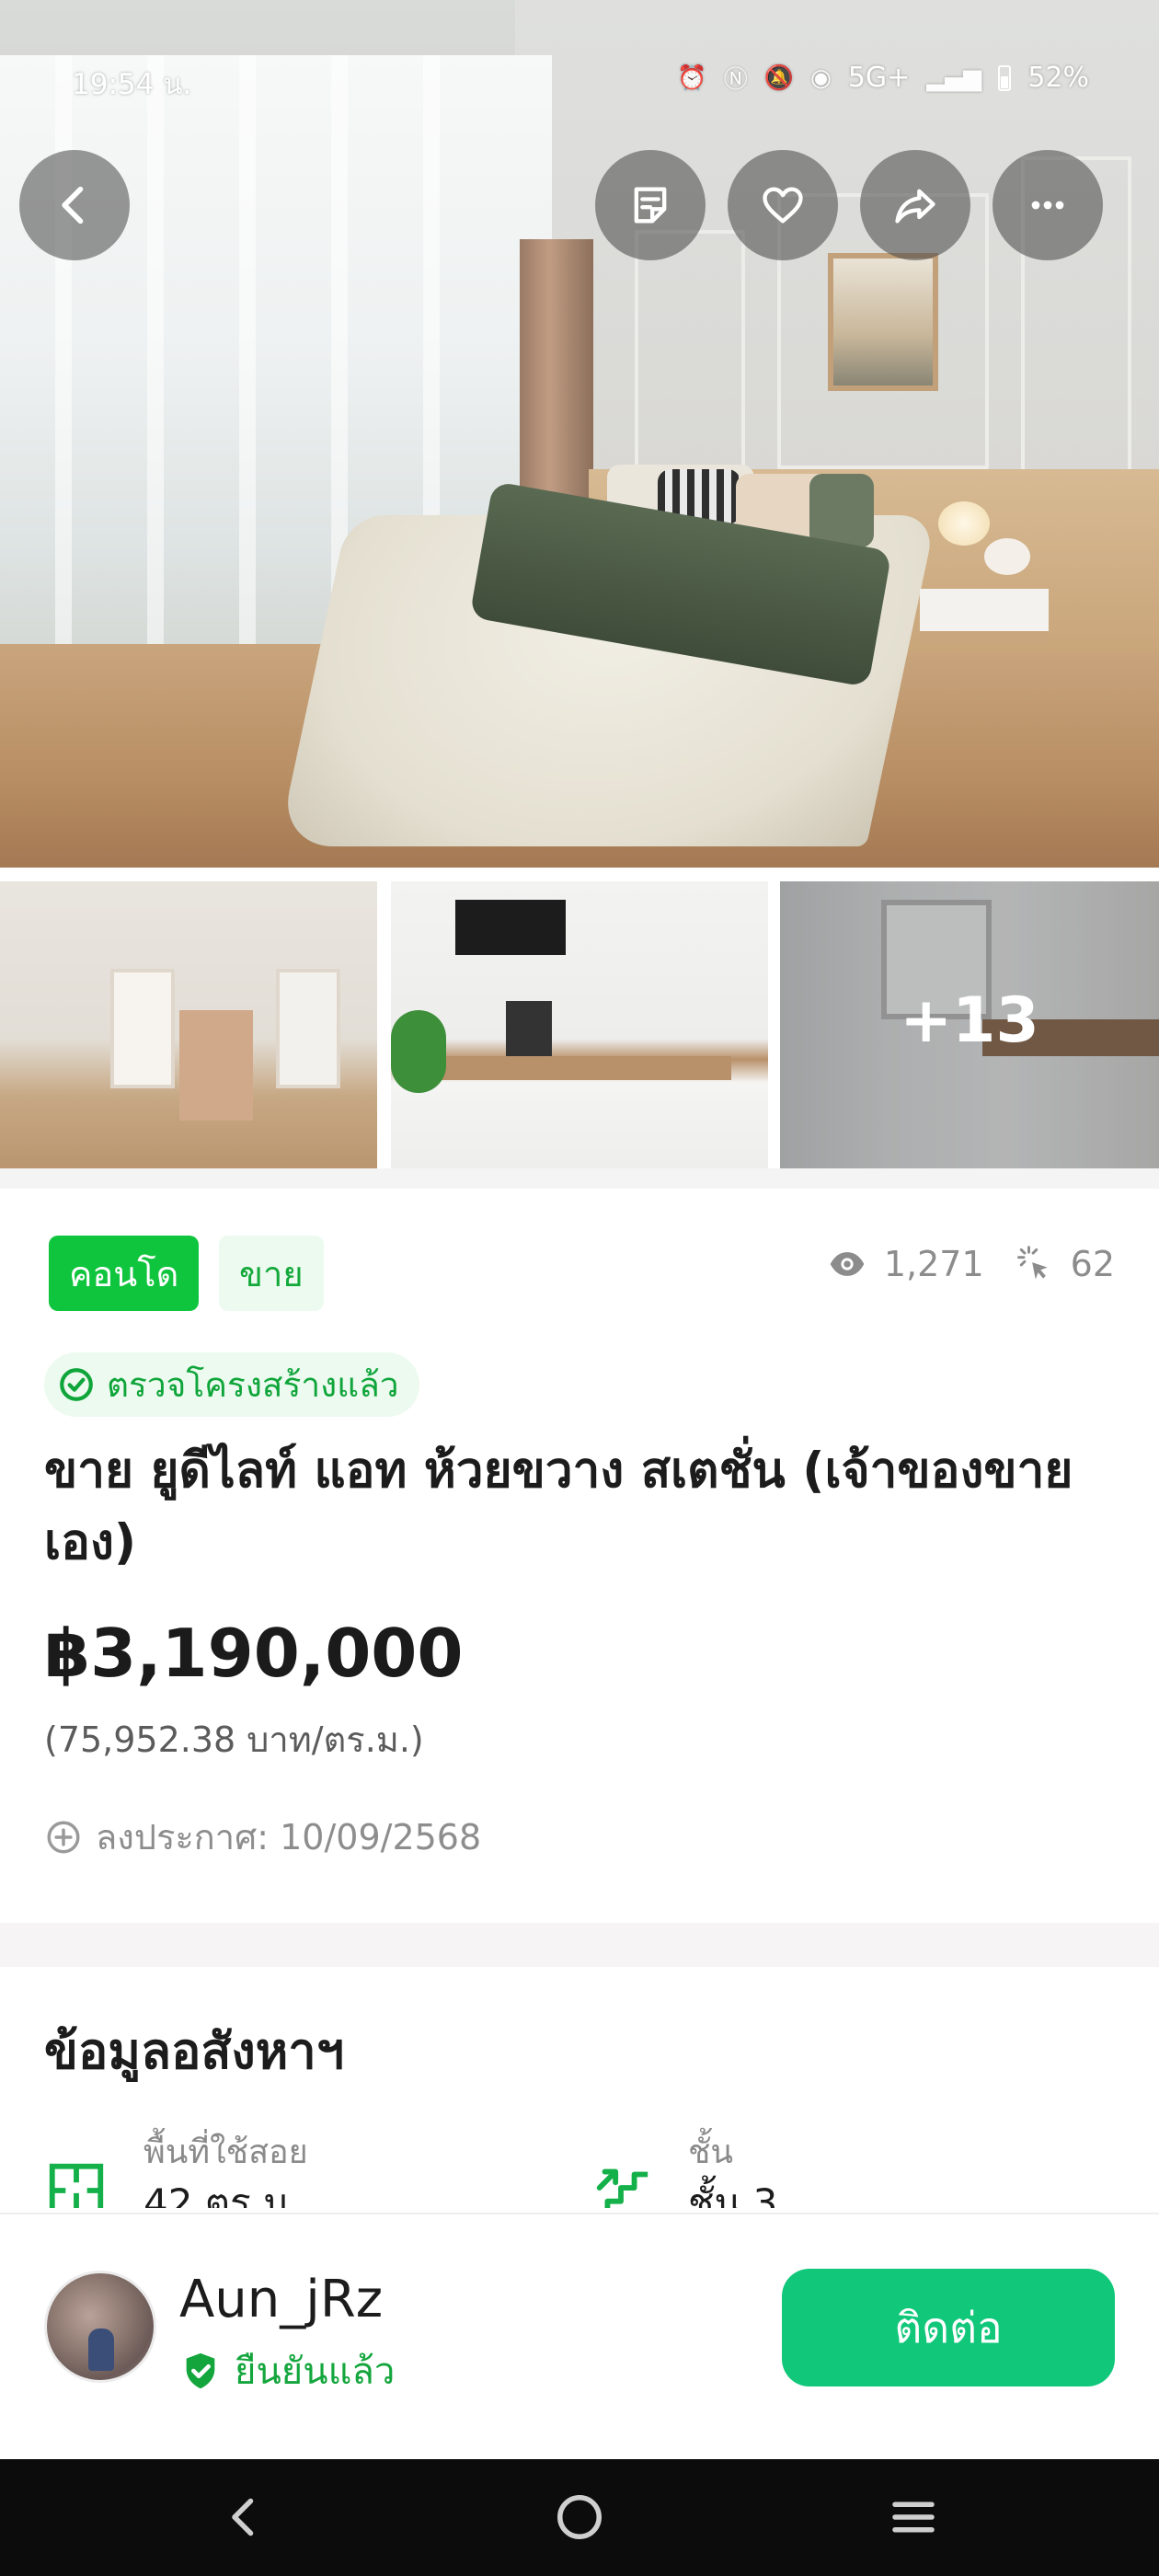  I want to click on menu-lines-icon, so click(913, 2517).